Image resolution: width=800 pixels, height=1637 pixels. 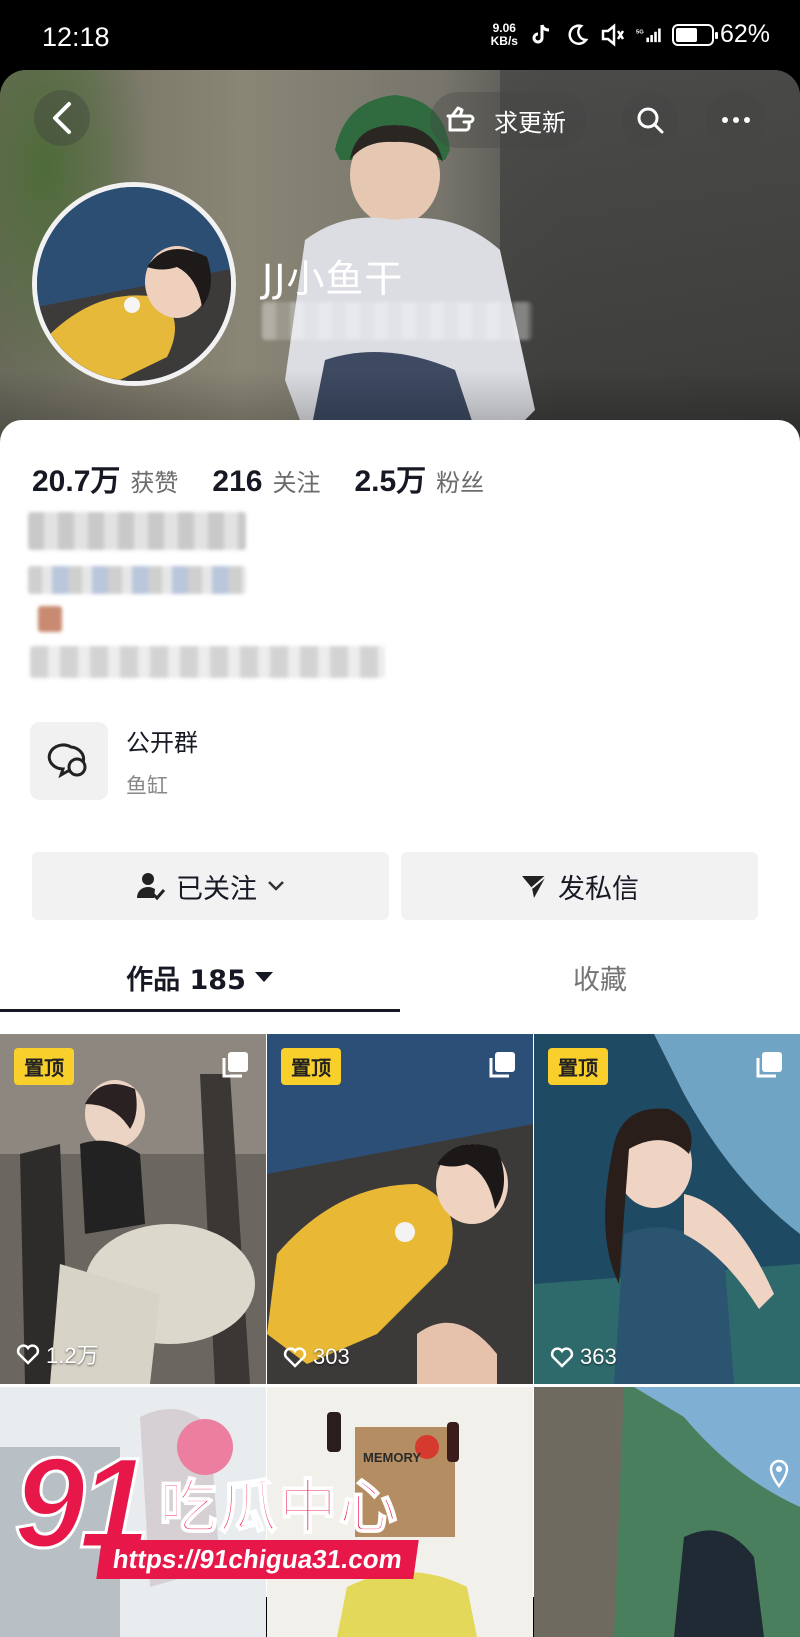 I want to click on watermark-name: 吃瓜中心, so click(x=279, y=1507).